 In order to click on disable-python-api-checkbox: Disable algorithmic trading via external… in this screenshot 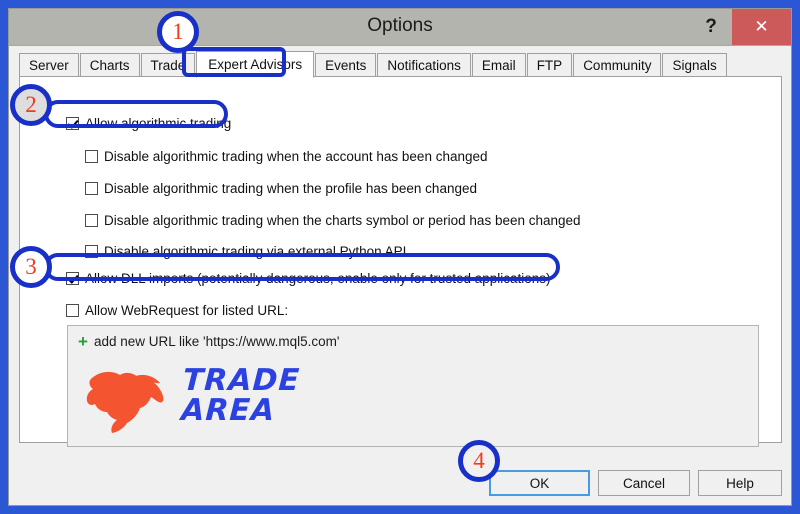, I will do `click(245, 251)`.